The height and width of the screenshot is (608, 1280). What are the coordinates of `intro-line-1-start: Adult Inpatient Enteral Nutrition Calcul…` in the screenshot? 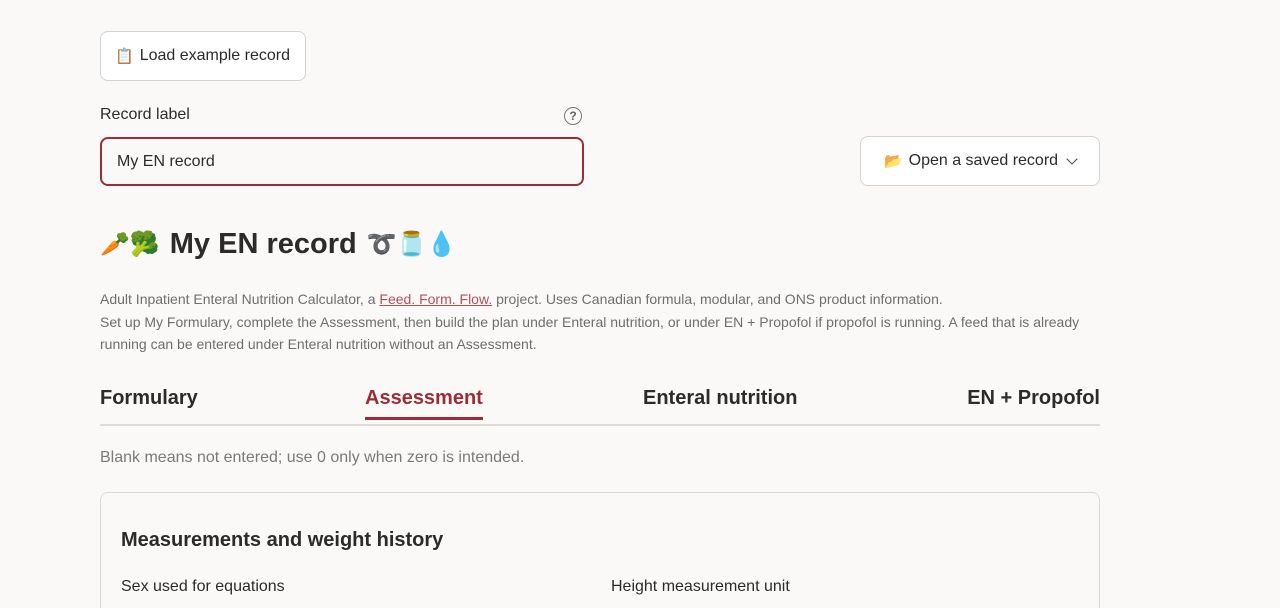 It's located at (240, 299).